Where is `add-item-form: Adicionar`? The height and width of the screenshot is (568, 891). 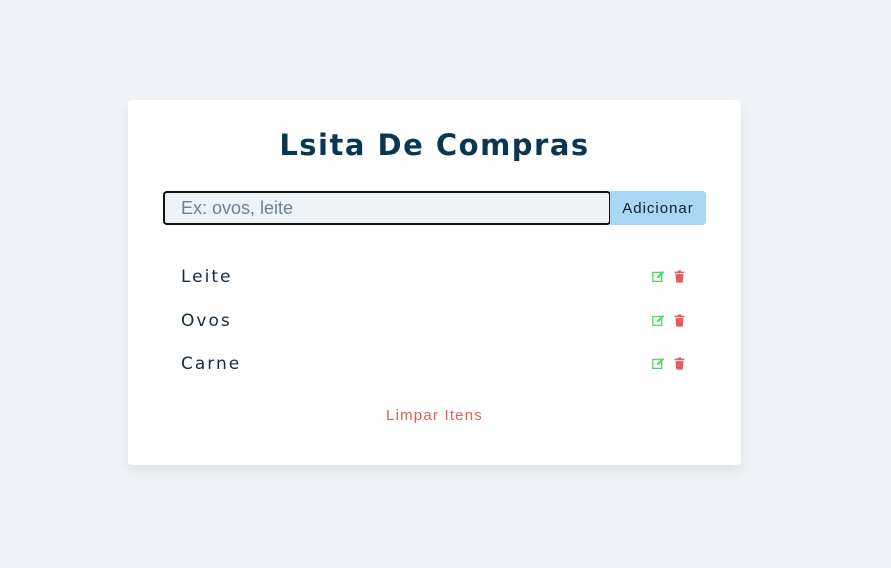 add-item-form: Adicionar is located at coordinates (434, 208).